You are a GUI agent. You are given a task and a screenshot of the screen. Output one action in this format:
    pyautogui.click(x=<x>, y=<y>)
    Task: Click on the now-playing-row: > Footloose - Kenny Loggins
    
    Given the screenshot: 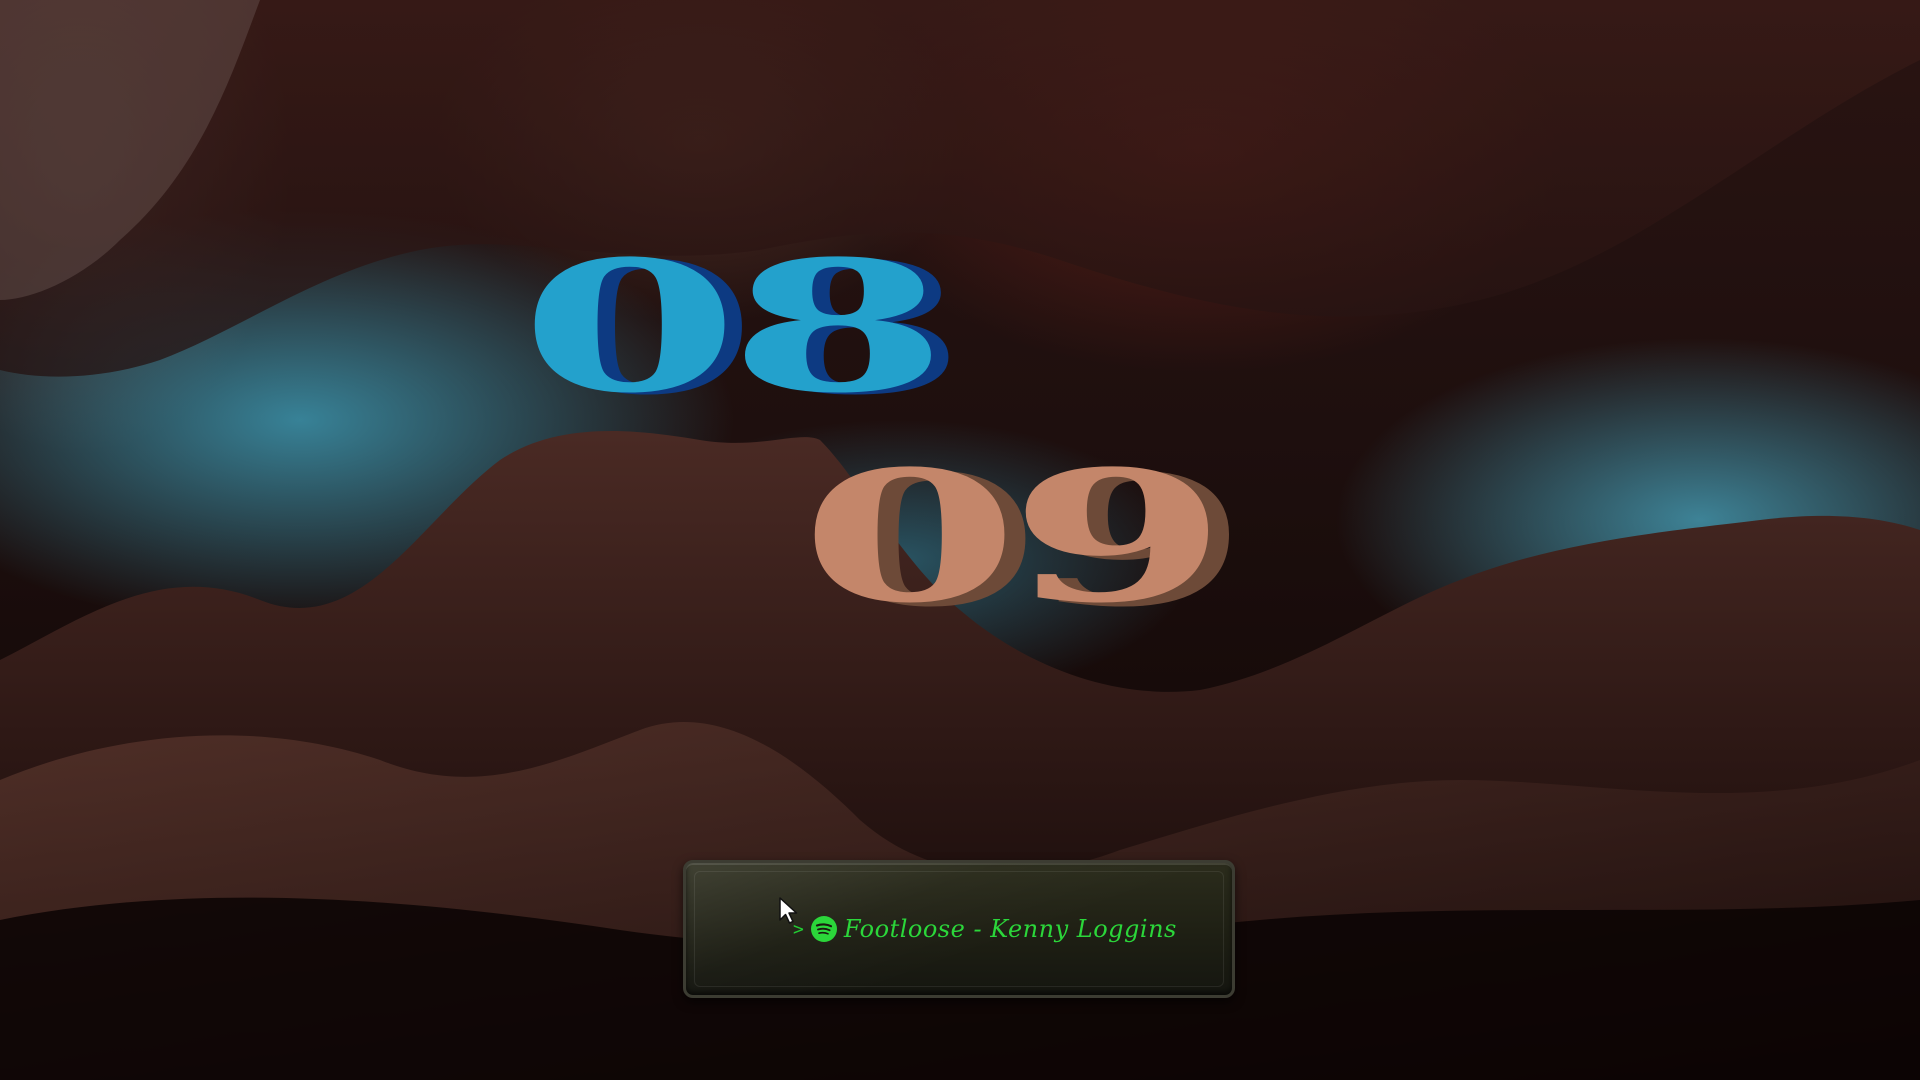 What is the action you would take?
    pyautogui.click(x=985, y=929)
    